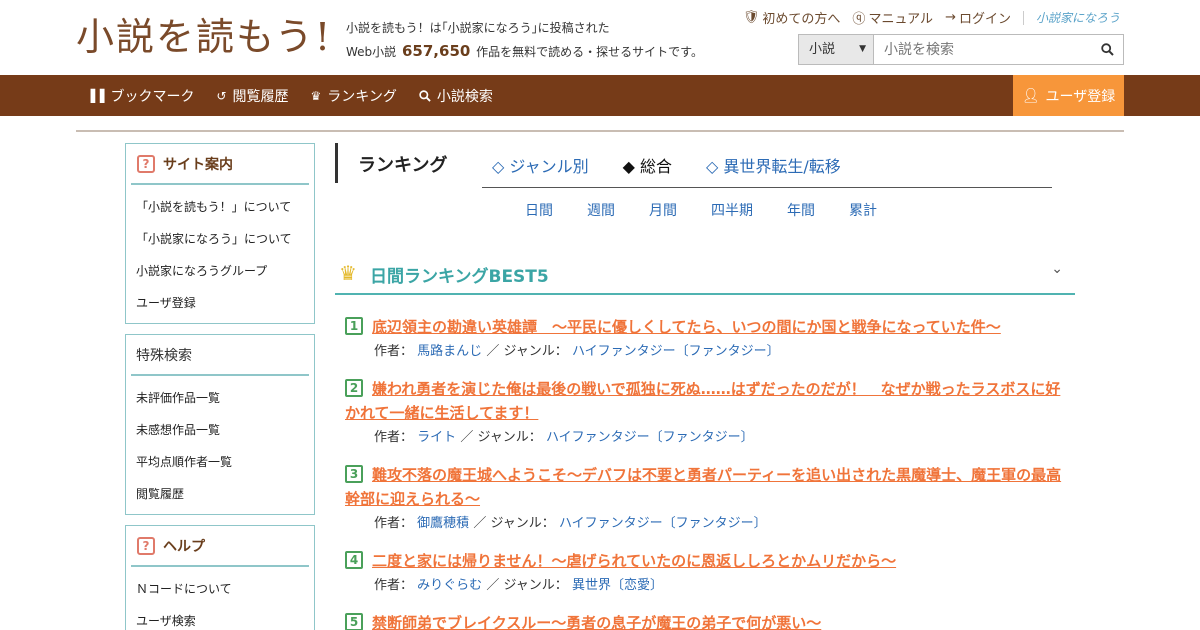 This screenshot has width=1200, height=630. I want to click on author-link: 御鷹穂積, so click(443, 523).